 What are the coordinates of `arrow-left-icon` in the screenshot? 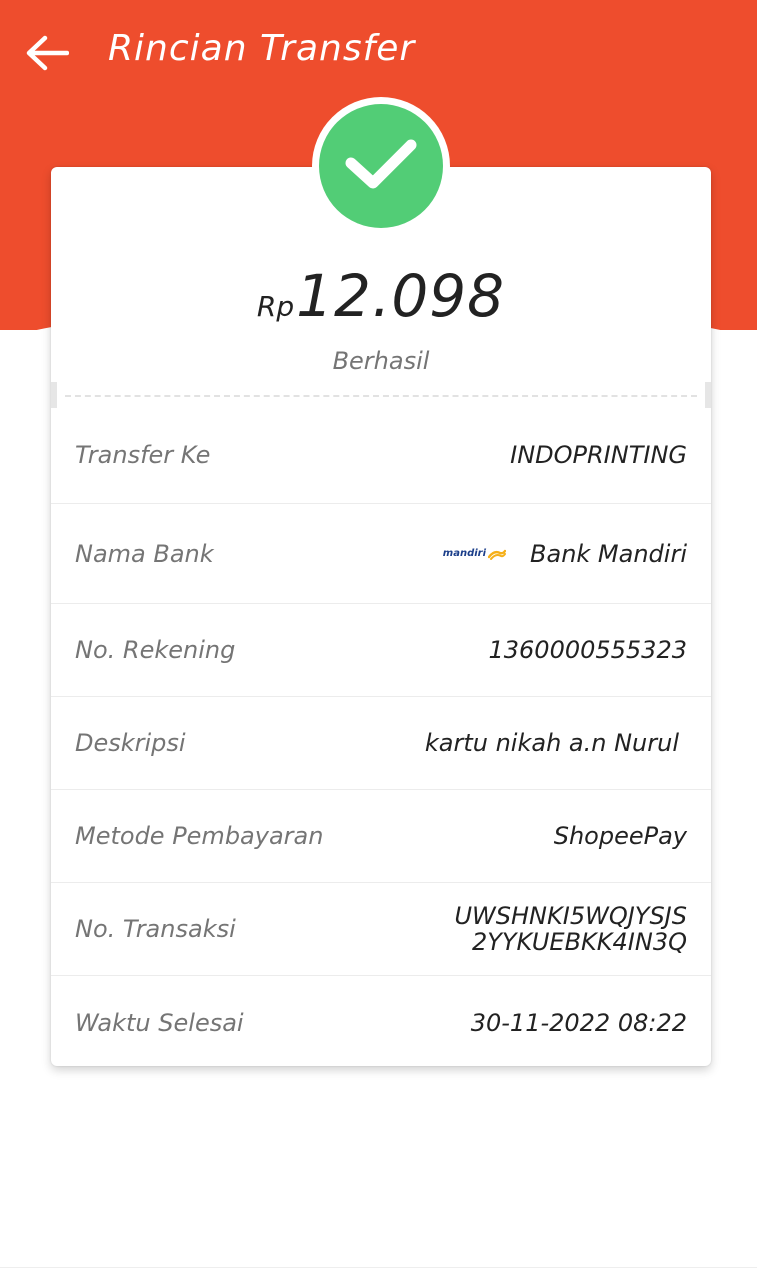 It's located at (47, 53).